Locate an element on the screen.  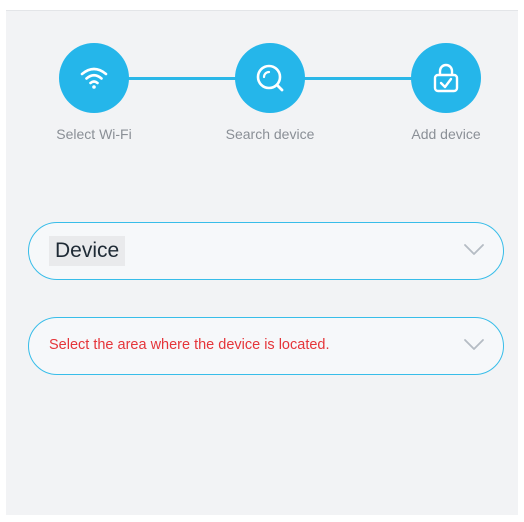
step-select-wifi: Select Wi-Fi is located at coordinates (94, 92).